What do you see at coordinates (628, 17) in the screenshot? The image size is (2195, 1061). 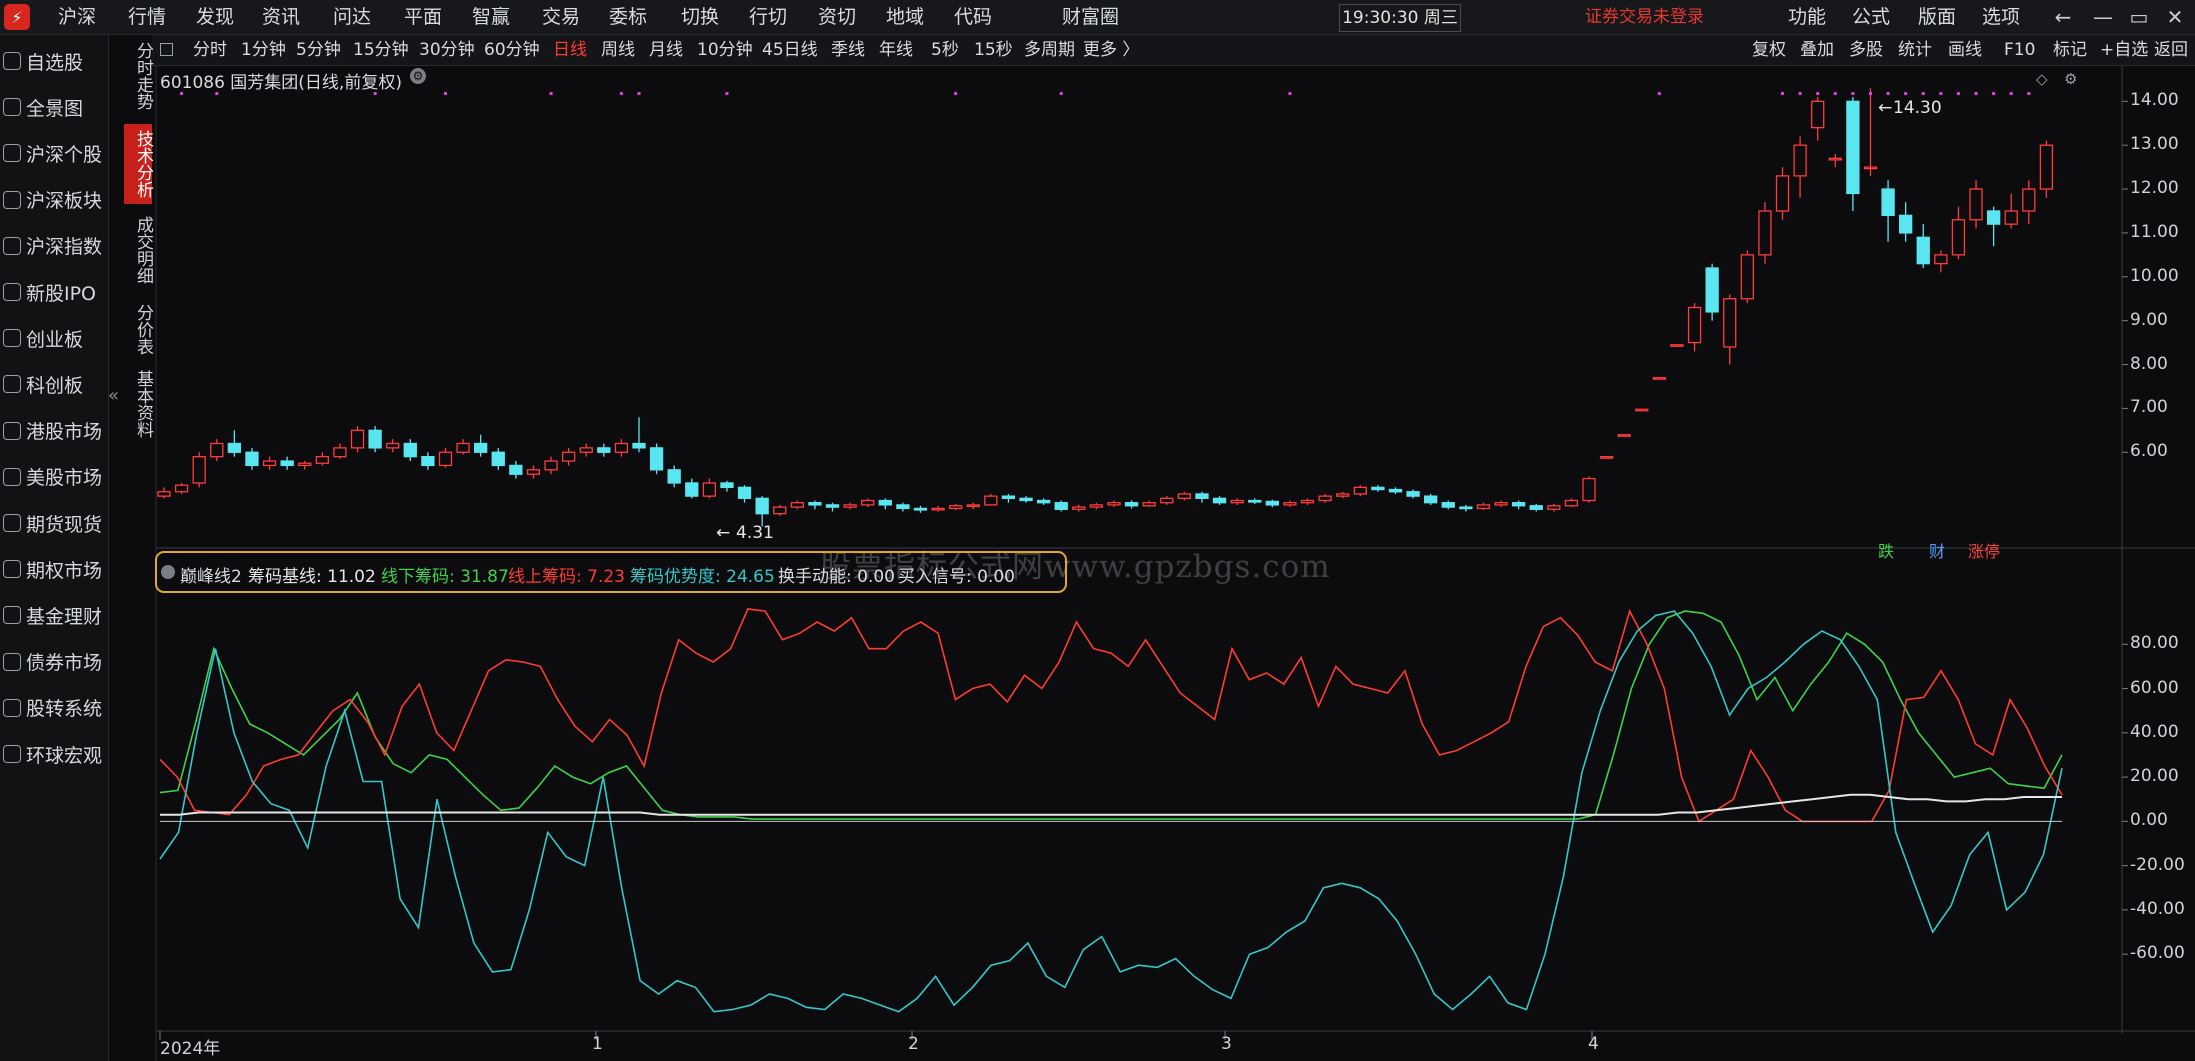 I see `menu-item-8: 委标` at bounding box center [628, 17].